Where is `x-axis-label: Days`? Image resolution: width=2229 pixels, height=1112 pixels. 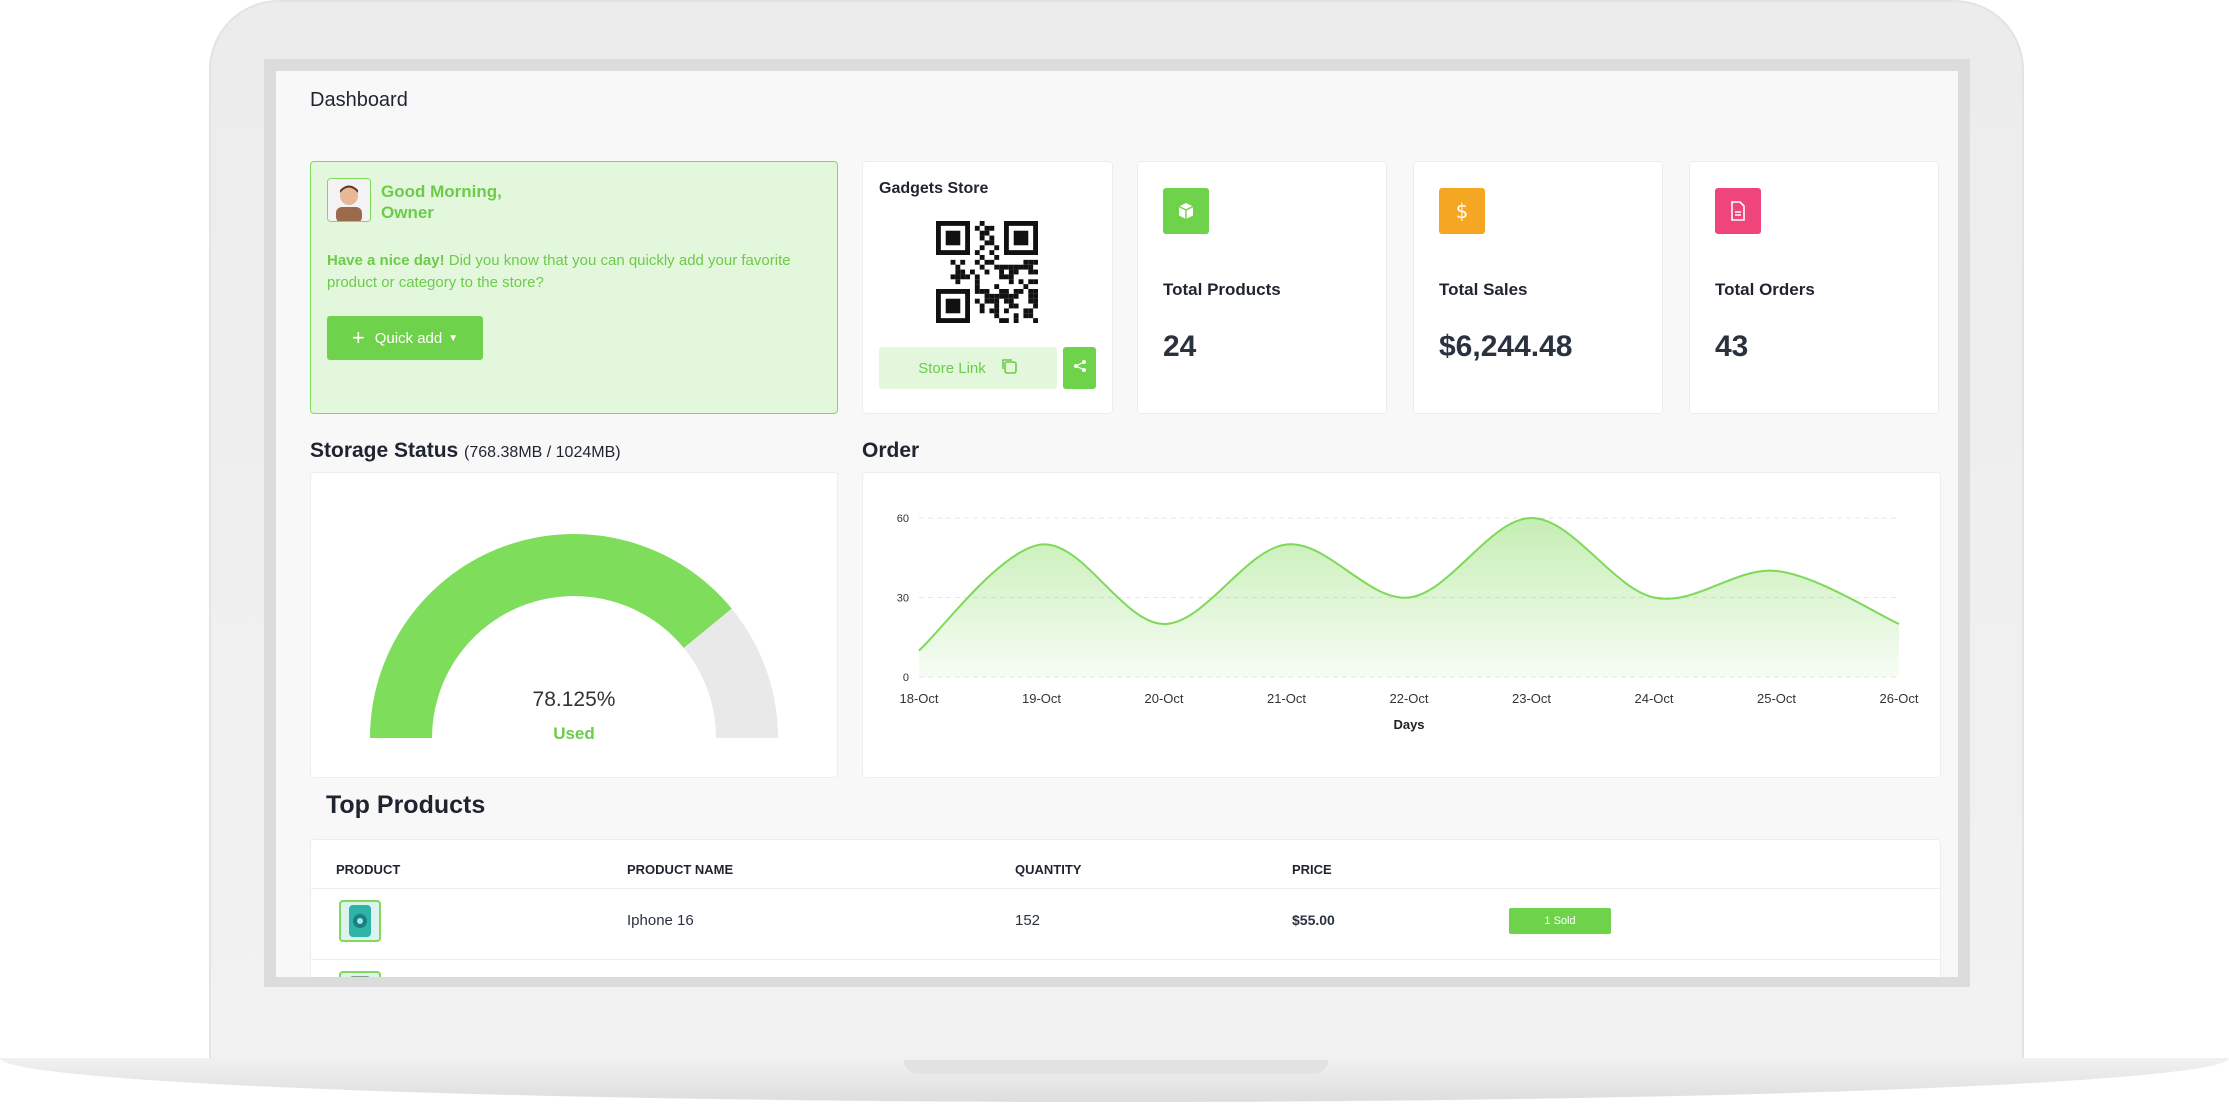
x-axis-label: Days is located at coordinates (1408, 724).